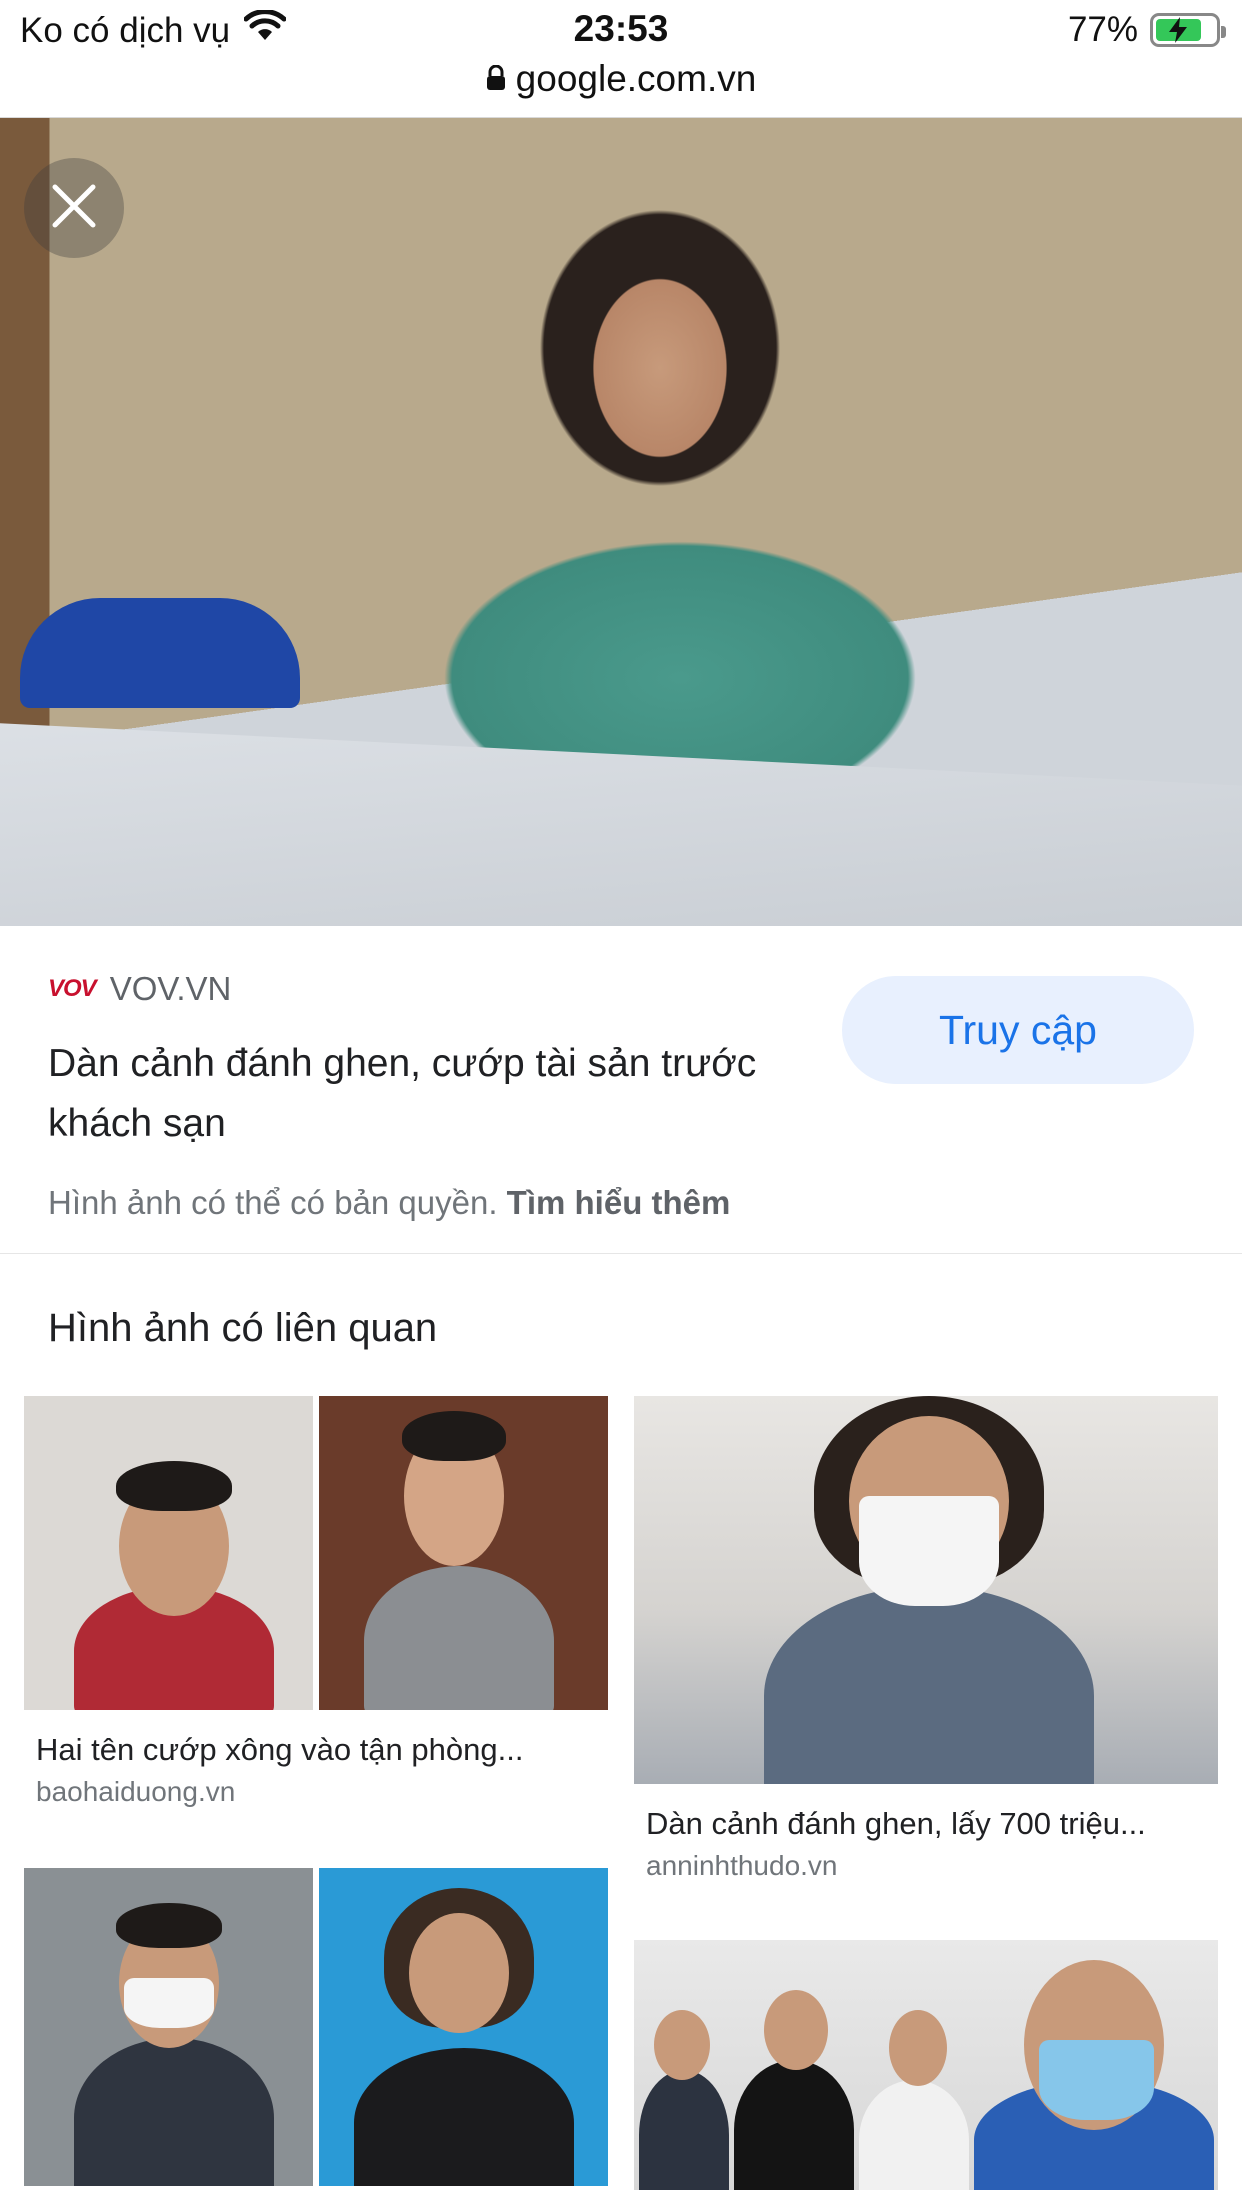  I want to click on source-logo: VOV, so click(72, 988).